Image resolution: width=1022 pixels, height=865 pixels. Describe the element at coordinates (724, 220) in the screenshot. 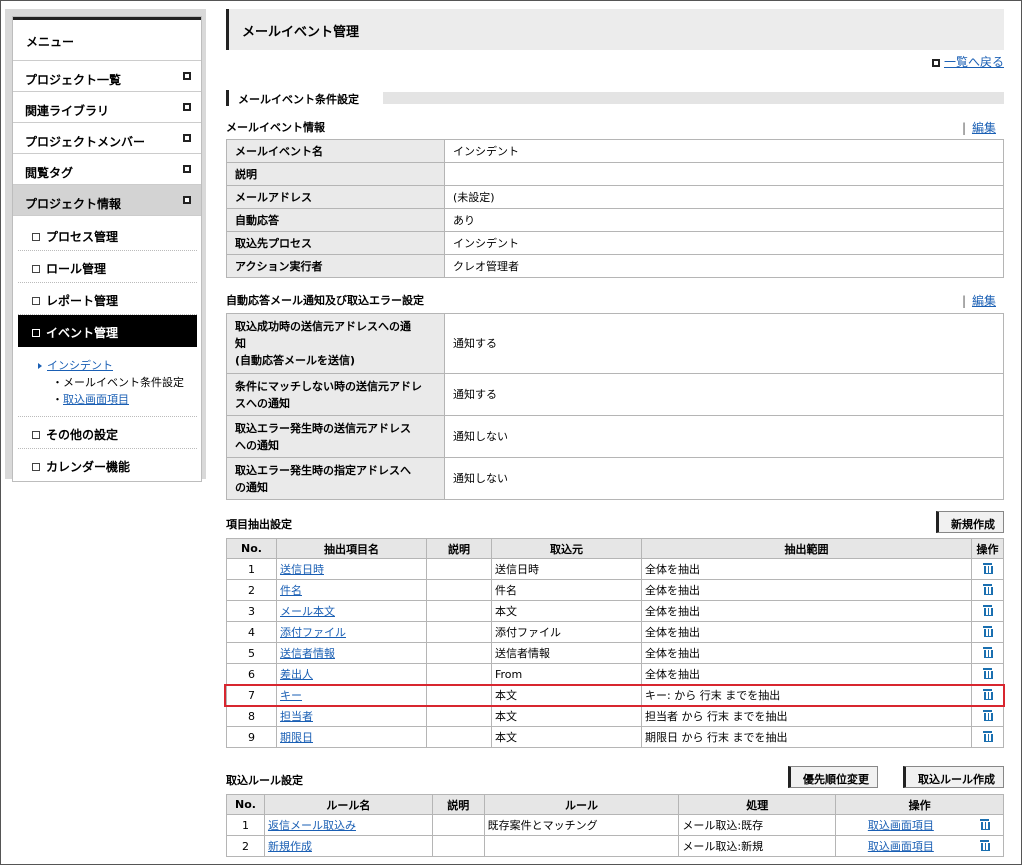

I see `info-value: あり` at that location.